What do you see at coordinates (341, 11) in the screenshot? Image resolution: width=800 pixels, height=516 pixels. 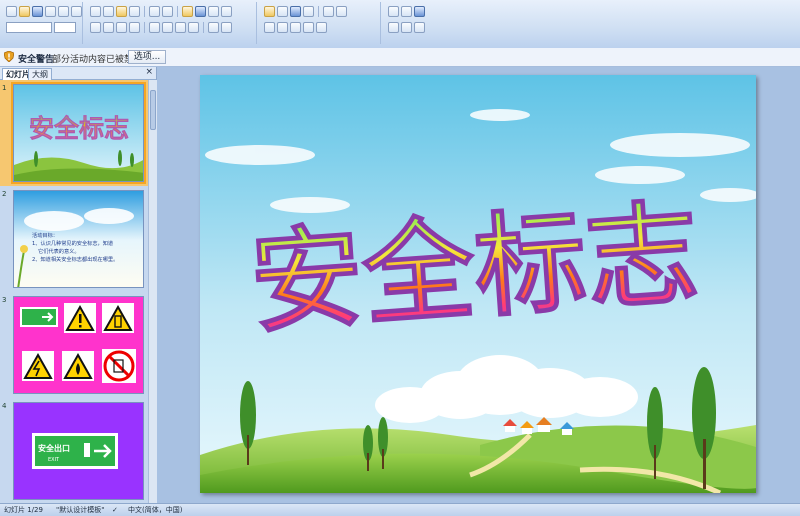 I see `new-slide-icon` at bounding box center [341, 11].